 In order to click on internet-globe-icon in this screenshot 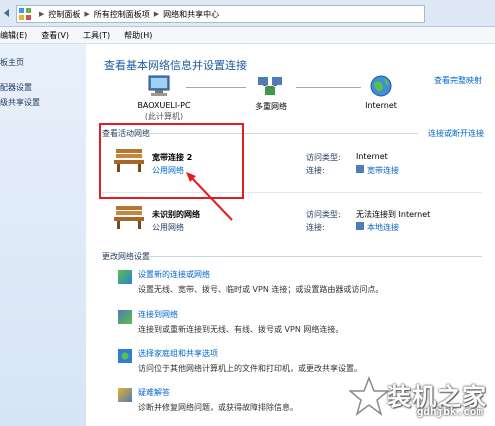, I will do `click(381, 86)`.